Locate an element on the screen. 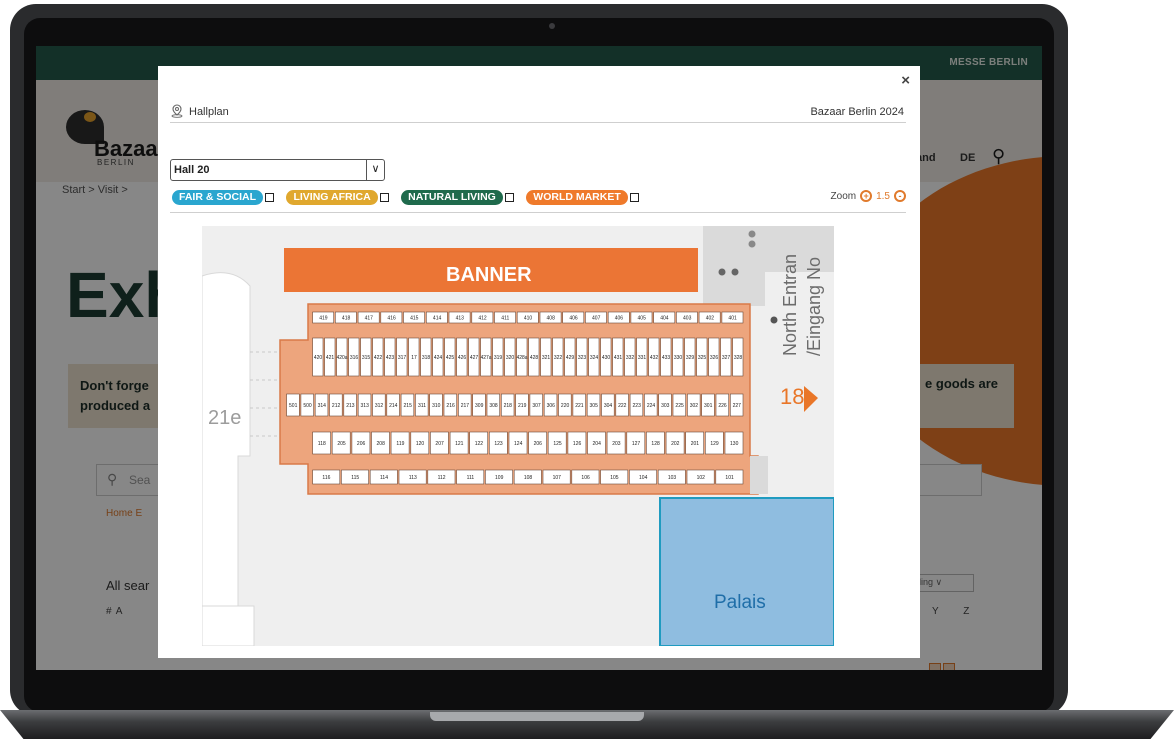 The width and height of the screenshot is (1174, 739). booth-number: 120 is located at coordinates (420, 444).